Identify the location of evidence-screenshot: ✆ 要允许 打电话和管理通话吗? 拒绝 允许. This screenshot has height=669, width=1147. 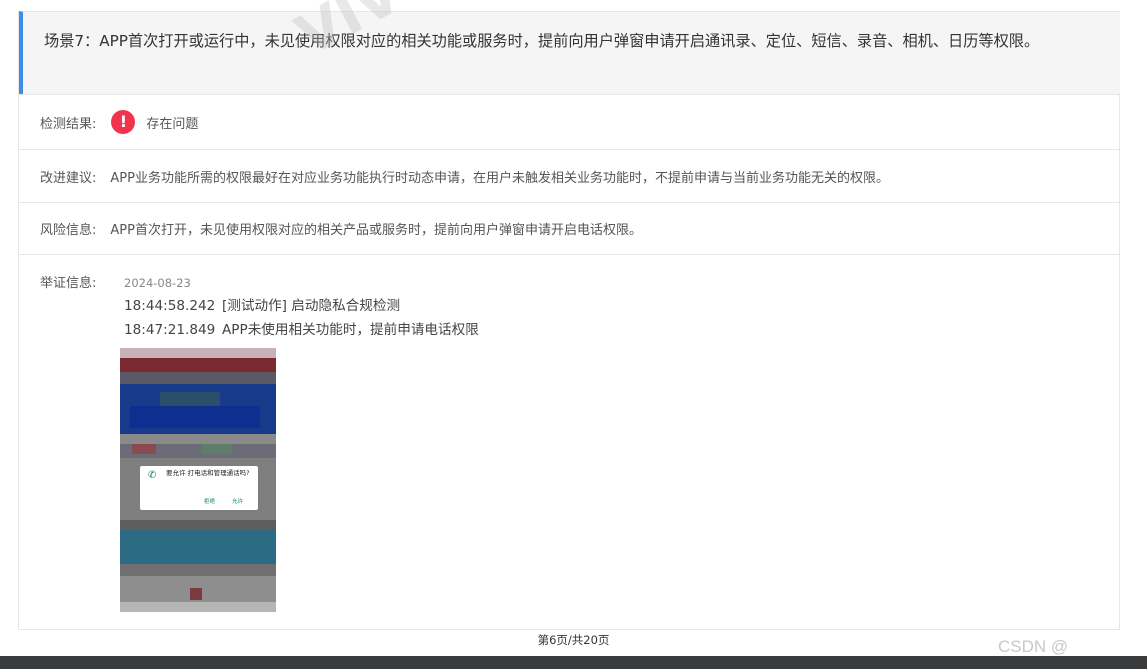
(198, 480).